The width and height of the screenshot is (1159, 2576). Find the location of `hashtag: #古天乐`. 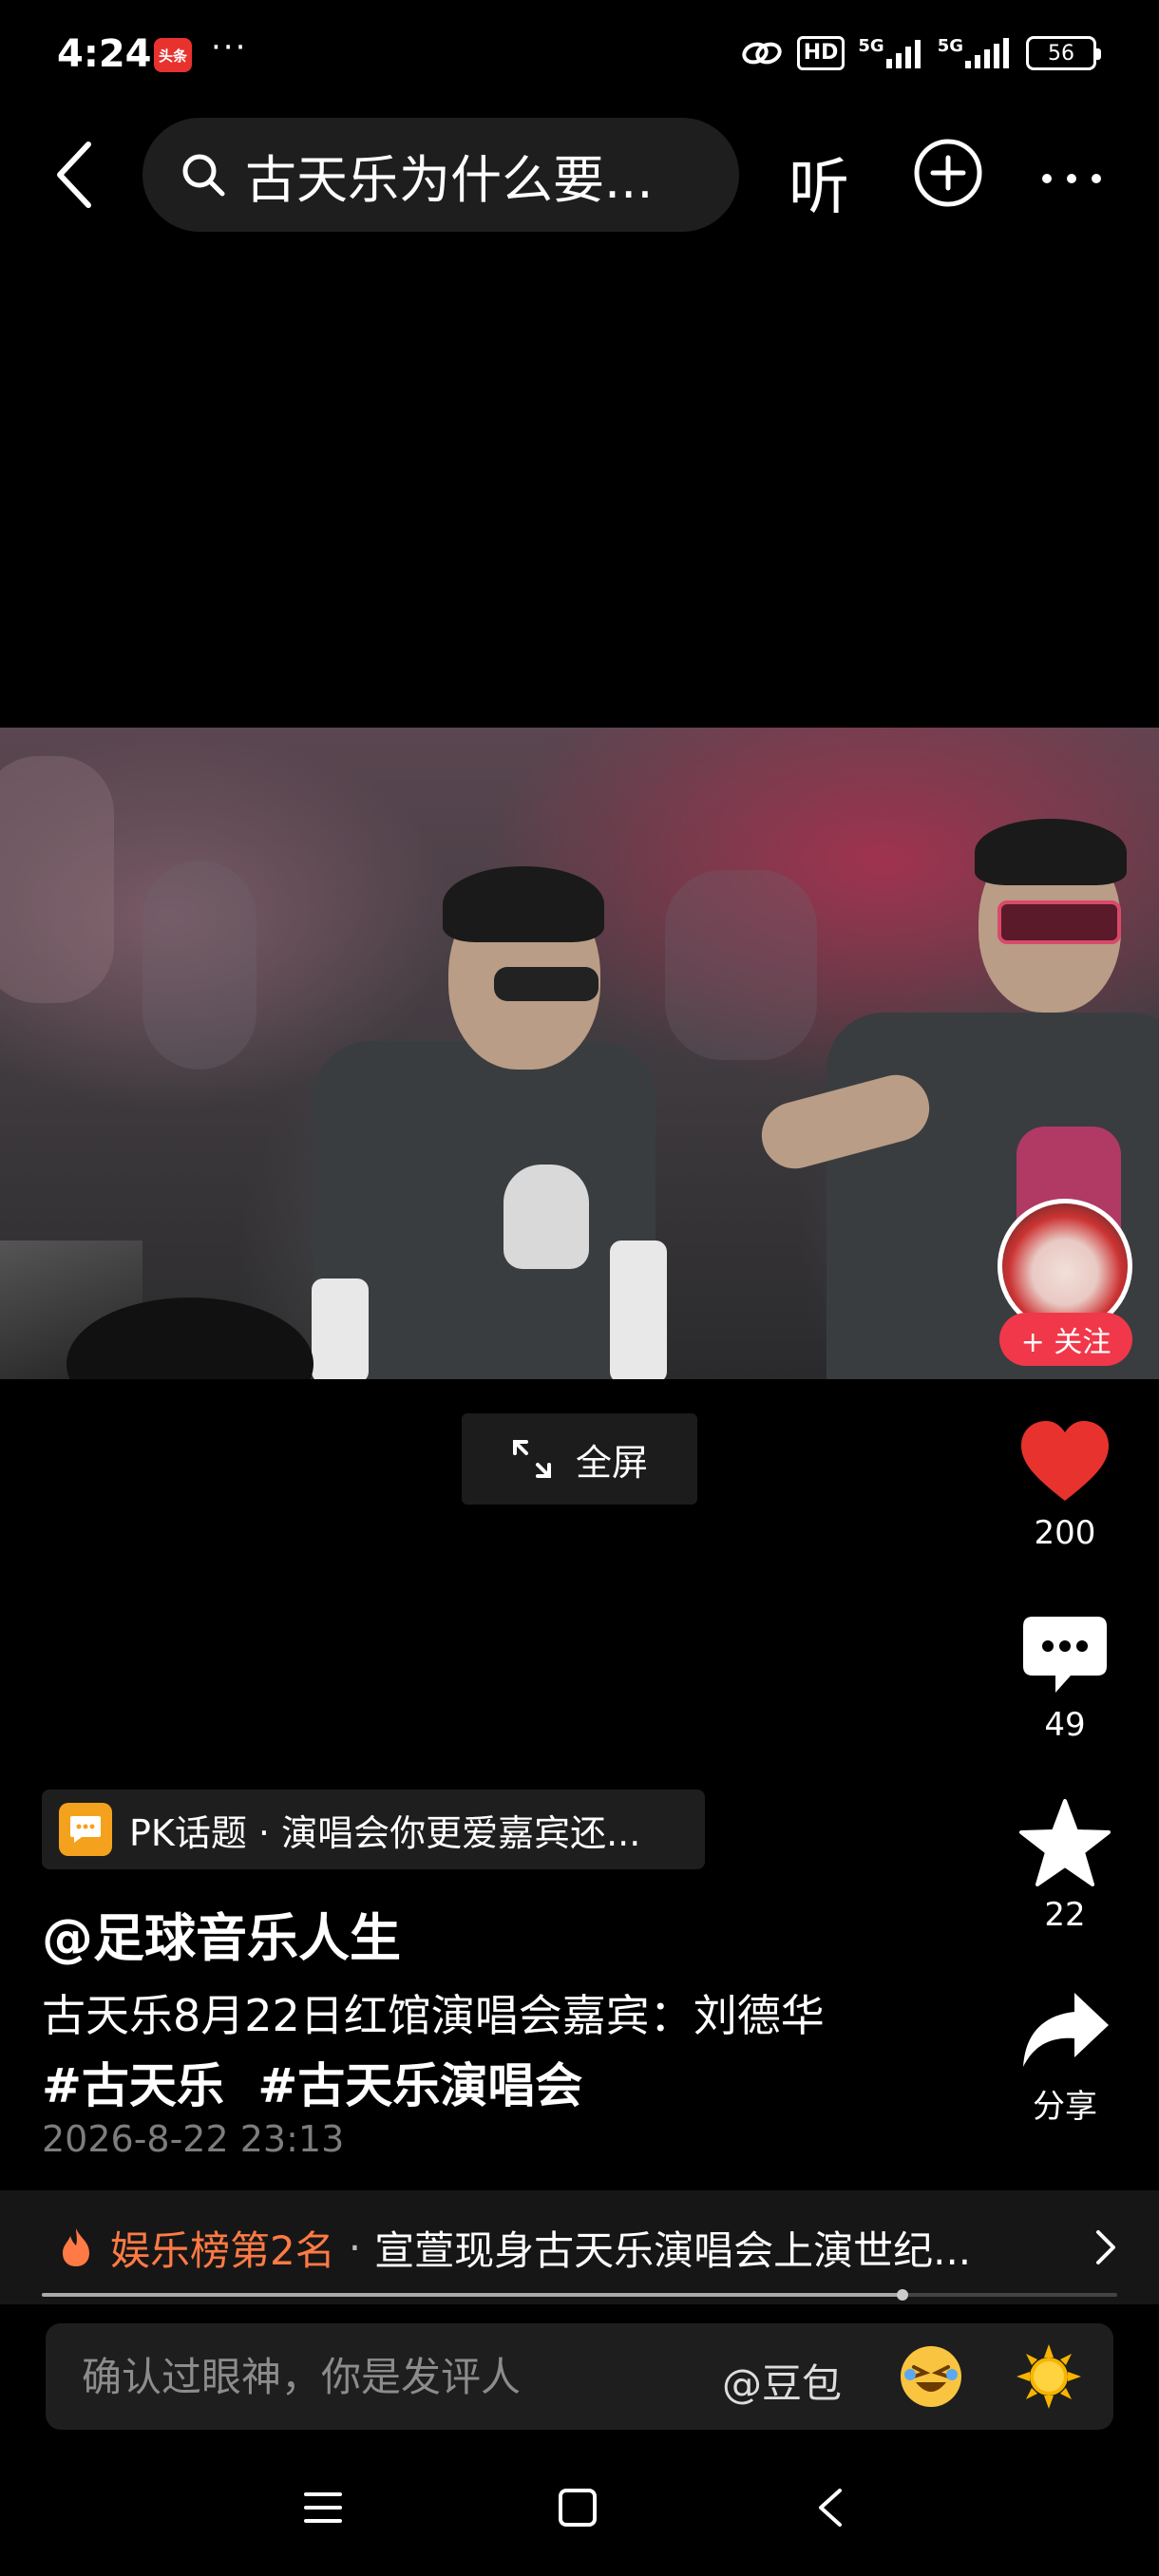

hashtag: #古天乐 is located at coordinates (133, 2085).